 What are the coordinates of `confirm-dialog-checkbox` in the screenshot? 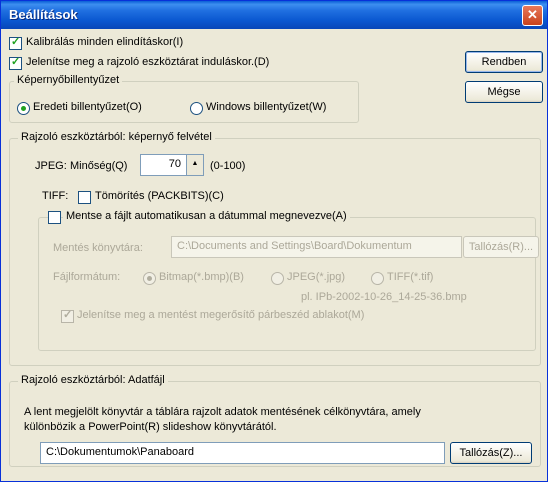 It's located at (67, 315).